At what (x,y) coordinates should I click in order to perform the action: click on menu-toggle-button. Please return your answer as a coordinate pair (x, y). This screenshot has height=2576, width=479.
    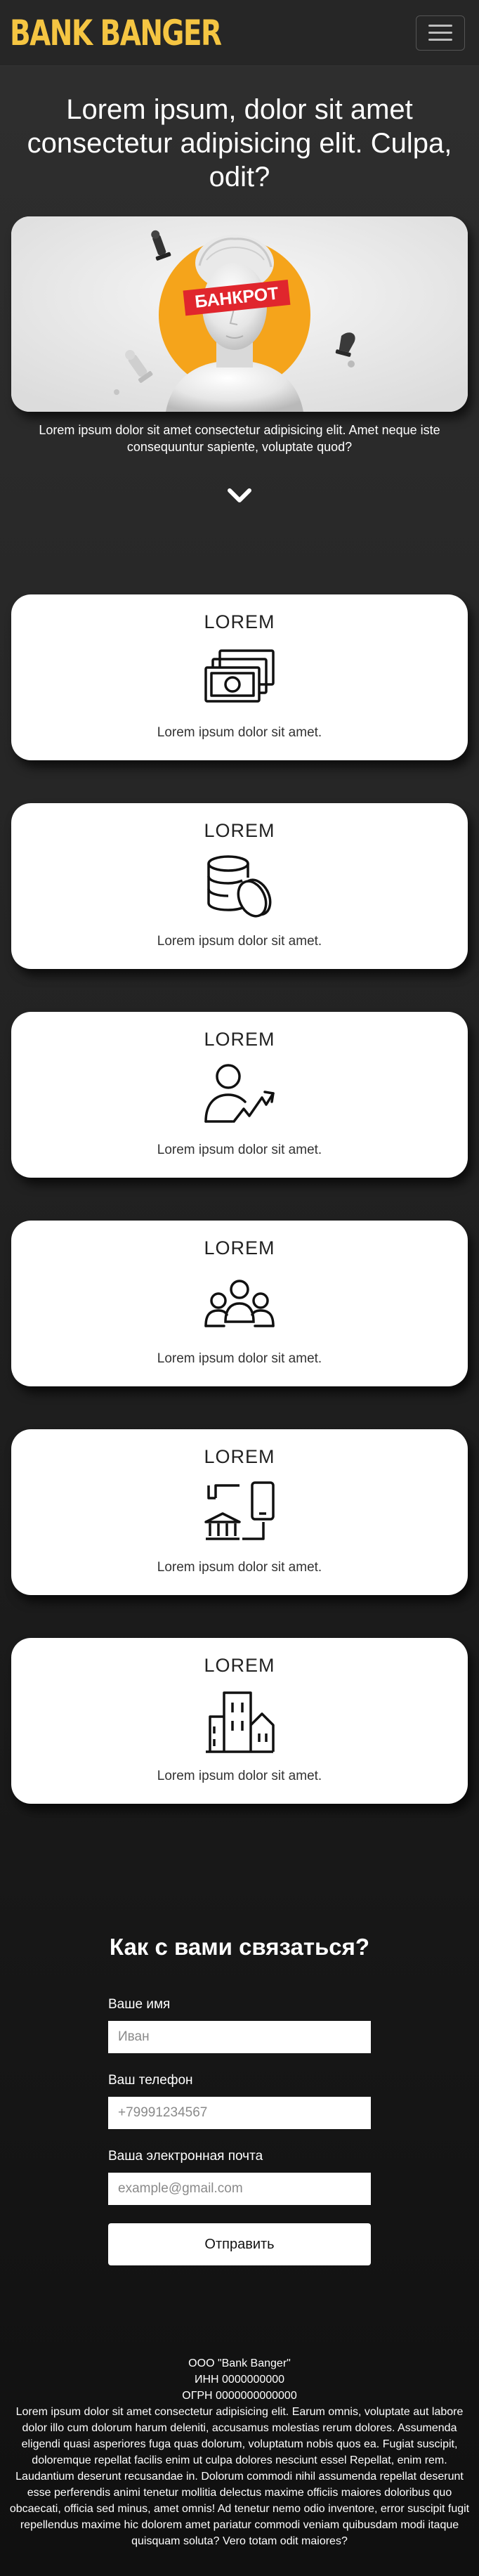
    Looking at the image, I should click on (440, 33).